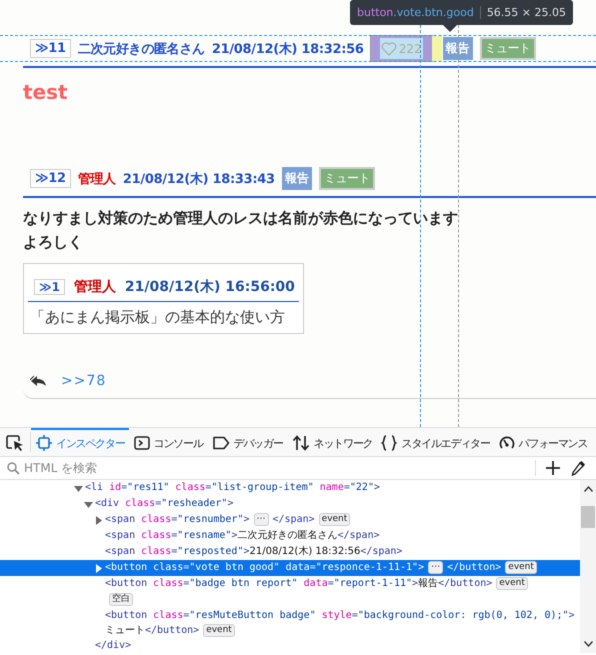 The width and height of the screenshot is (596, 655). Describe the element at coordinates (364, 567) in the screenshot. I see `code-token: ="responce-1-11-1"` at that location.